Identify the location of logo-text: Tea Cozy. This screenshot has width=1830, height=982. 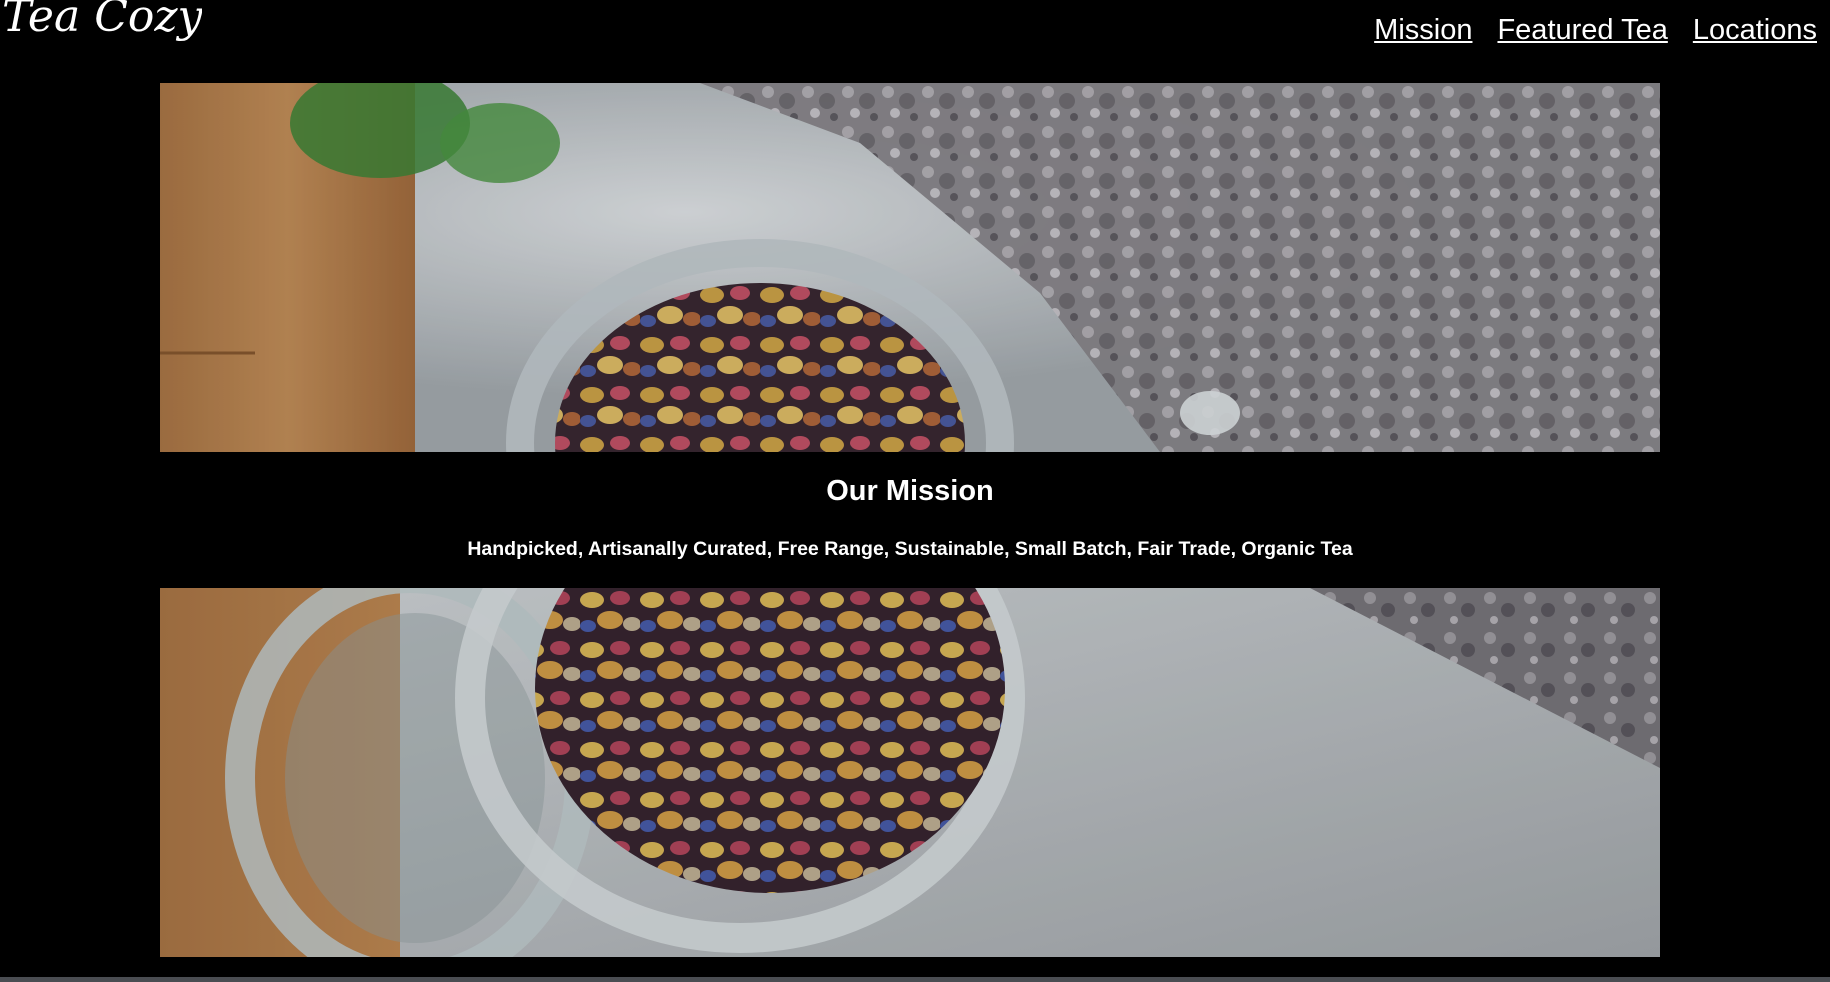
(102, 21).